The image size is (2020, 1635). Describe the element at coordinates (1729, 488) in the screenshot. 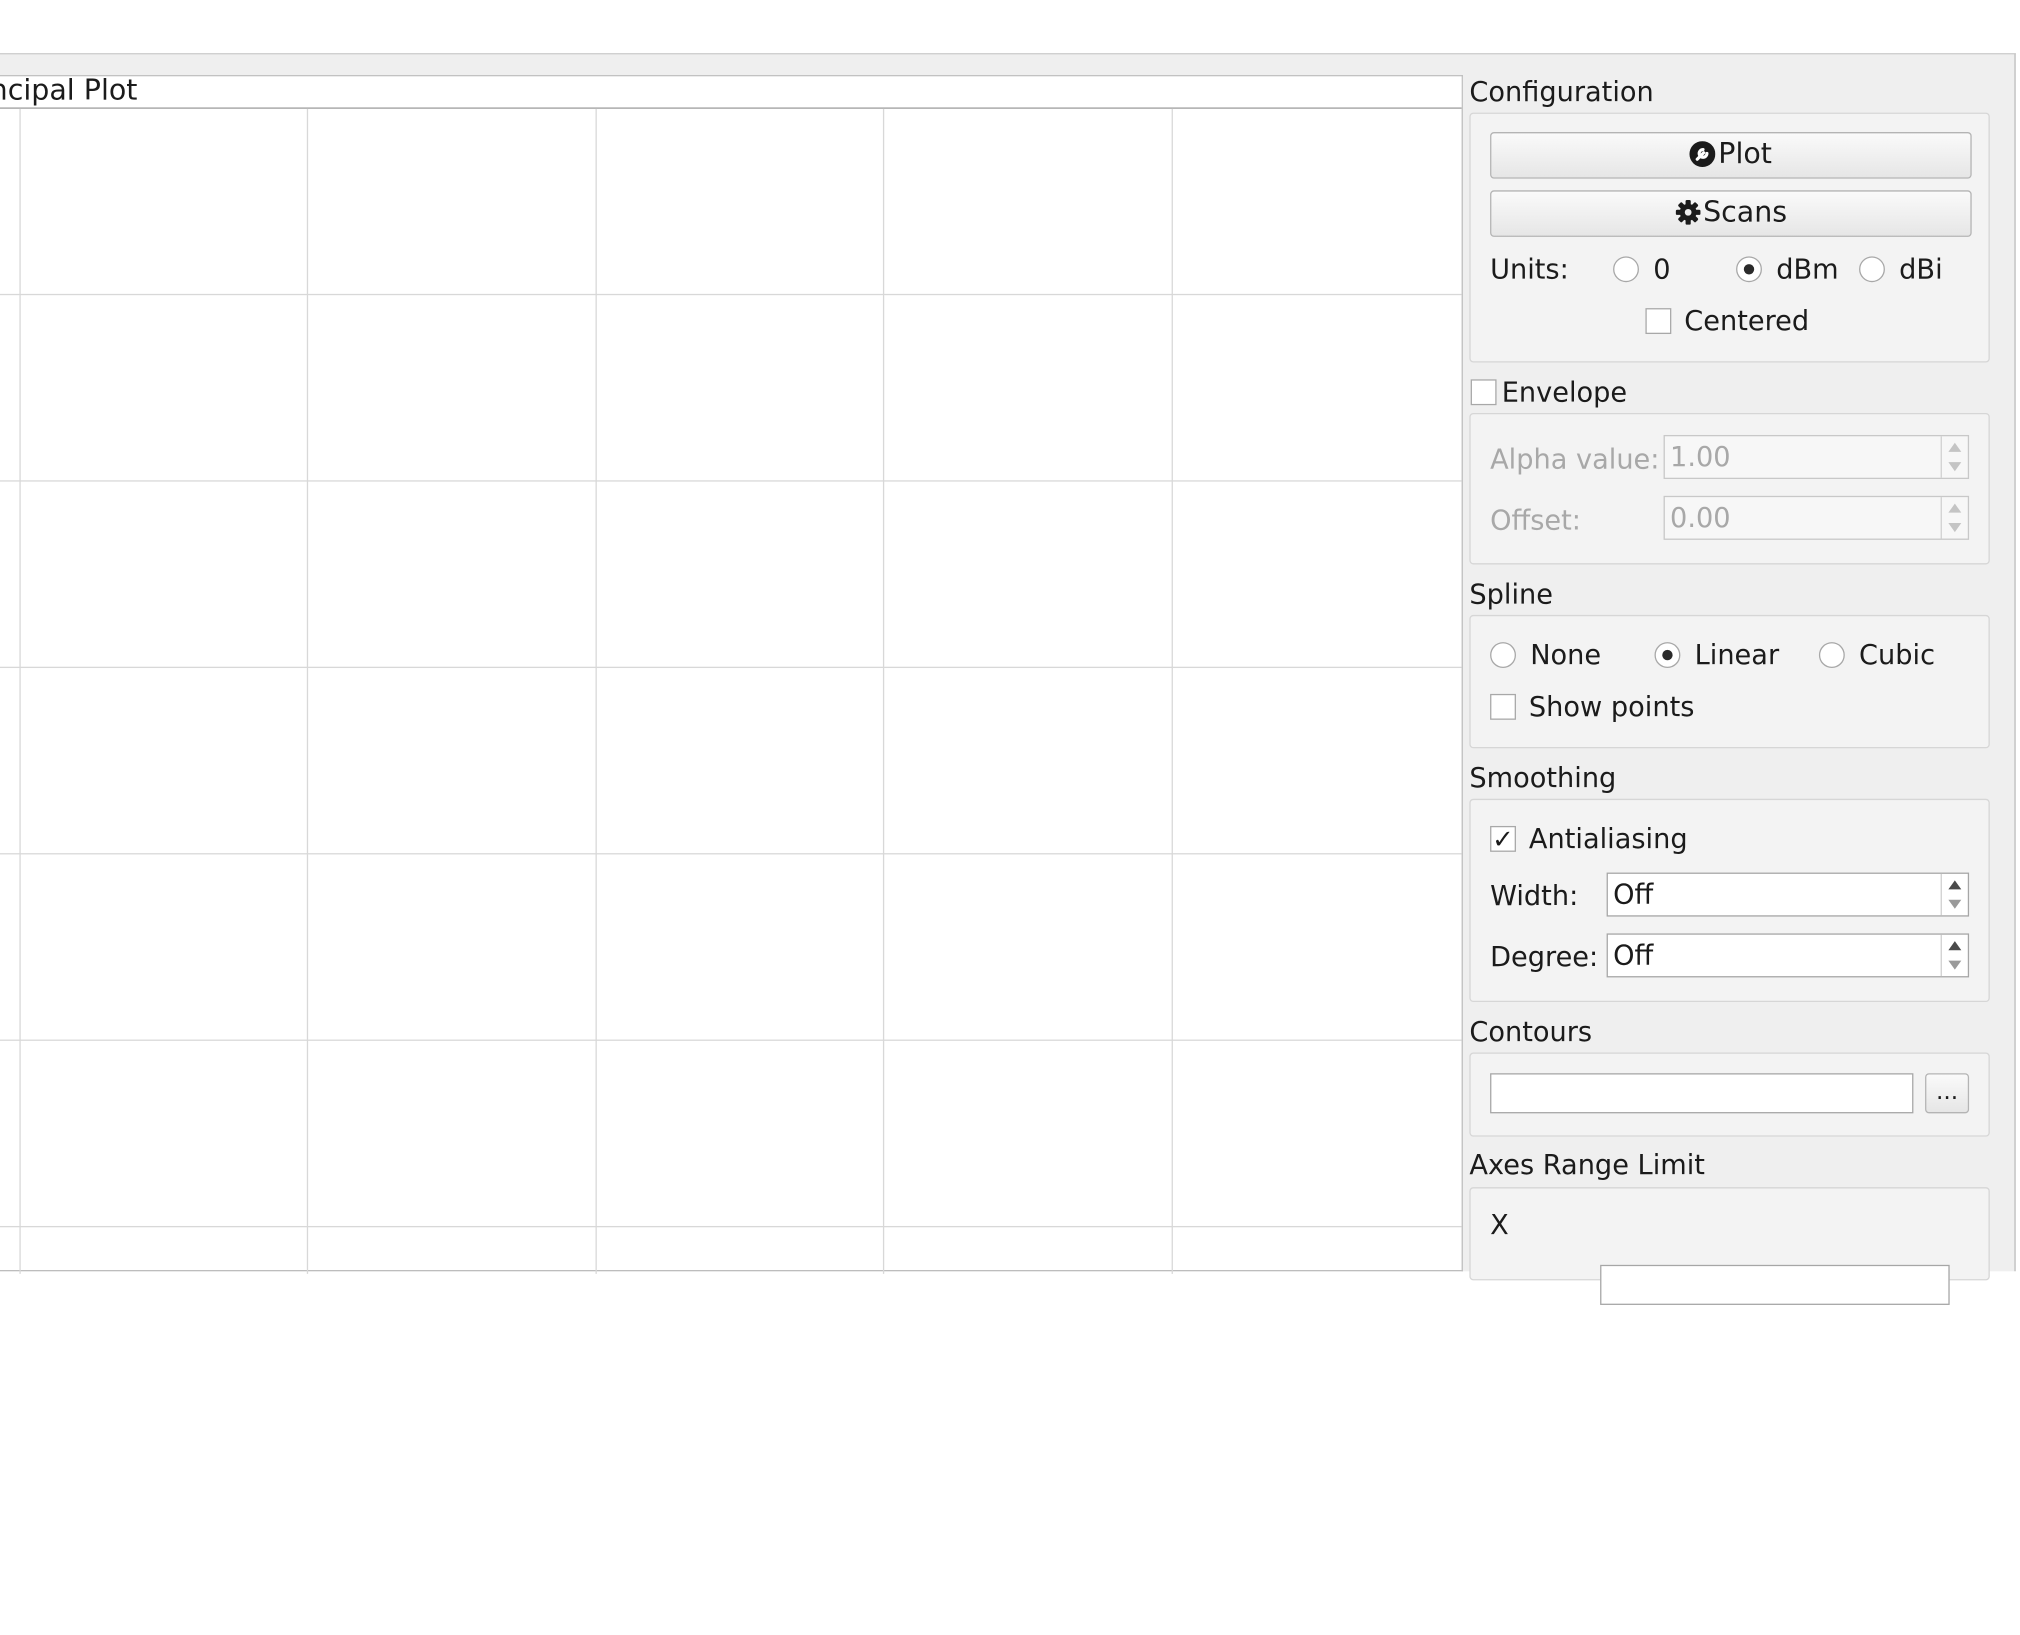

I see `envelope-group: Alpha value: 1.00 Offset: 0.00` at that location.